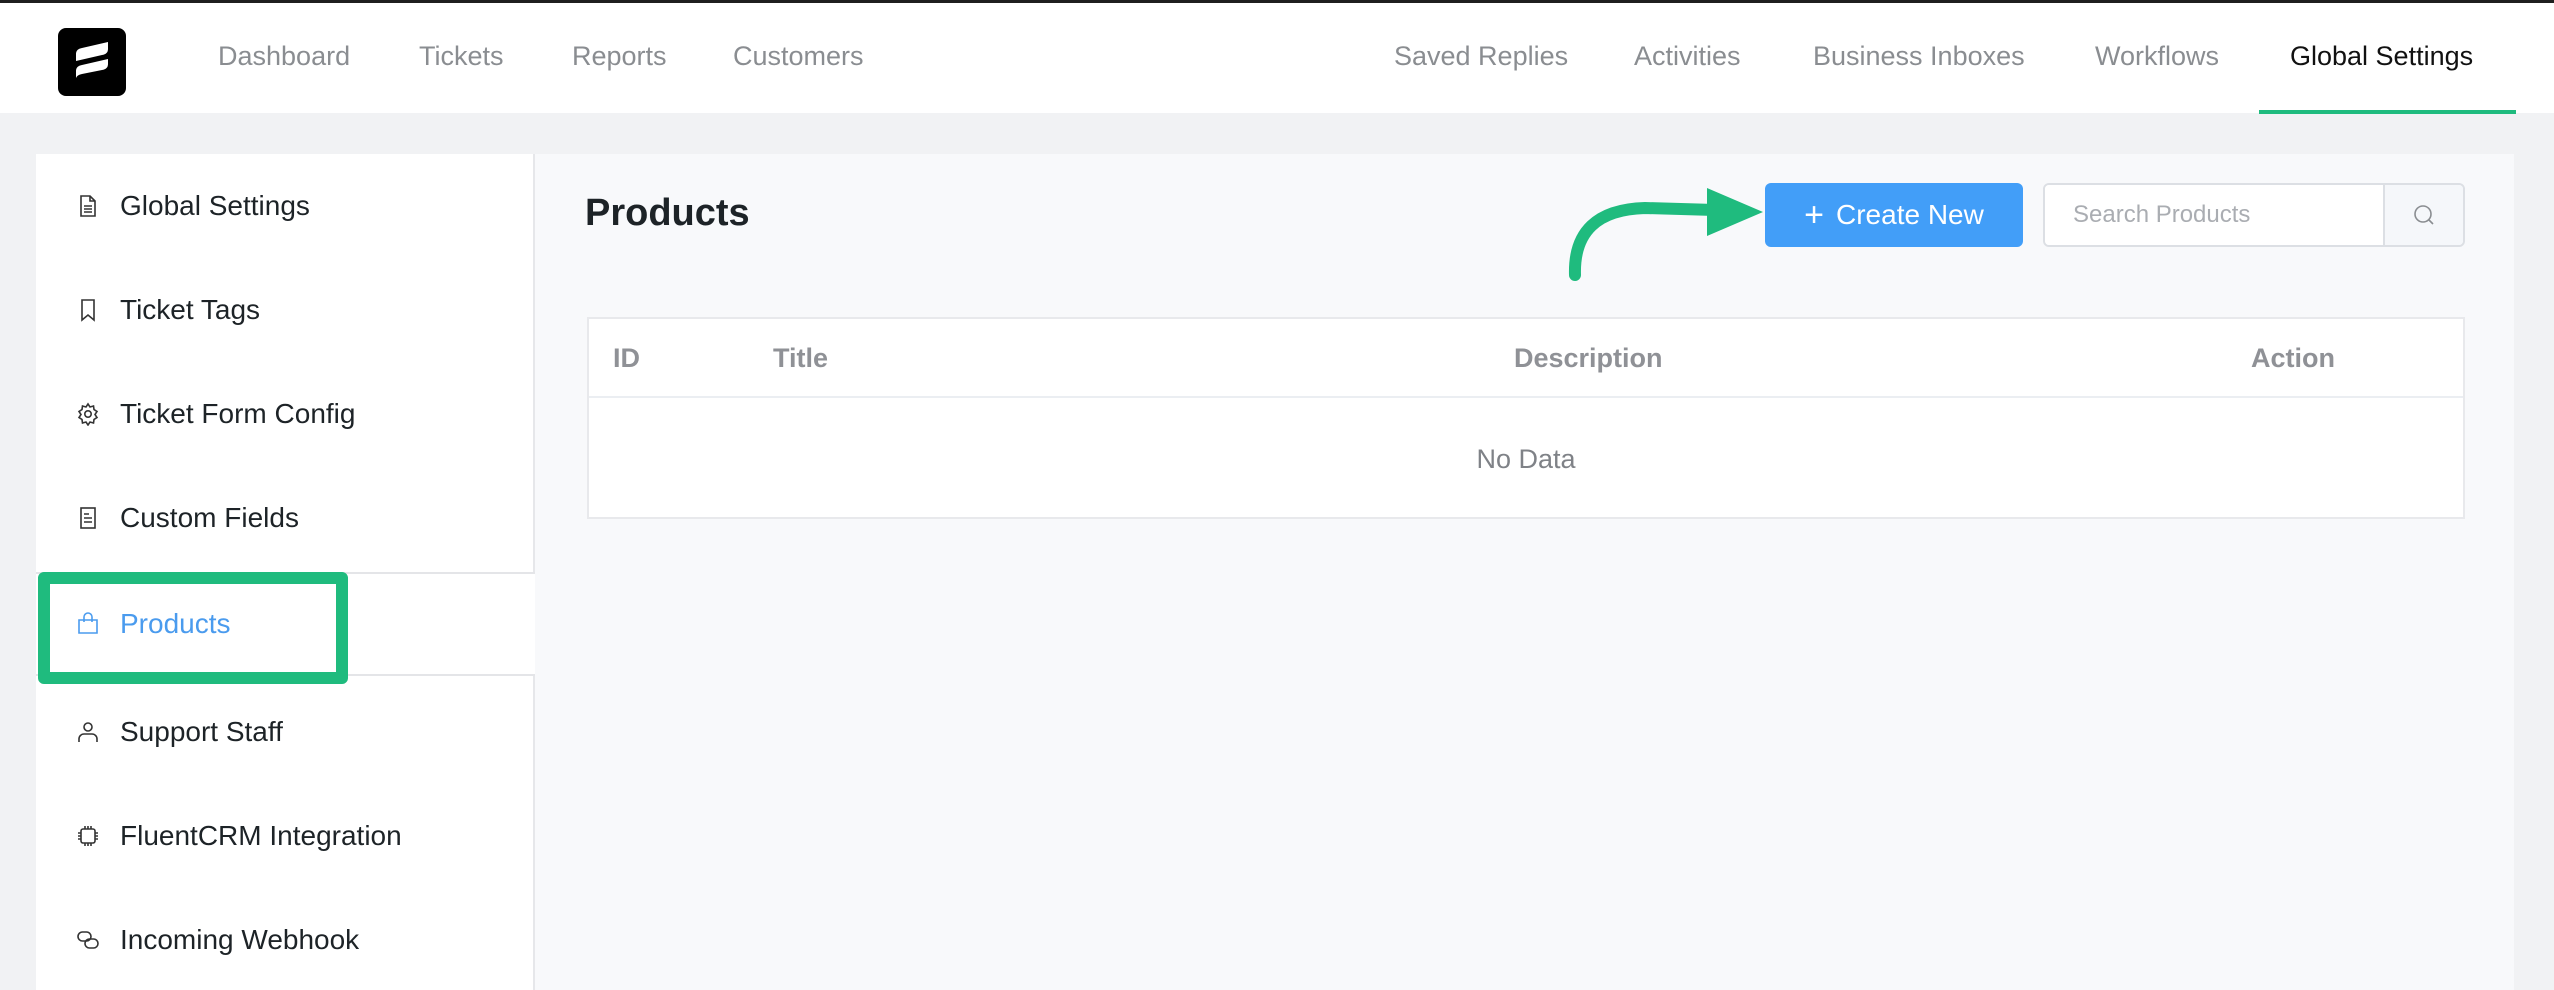 Image resolution: width=2554 pixels, height=990 pixels. What do you see at coordinates (1588, 358) in the screenshot?
I see `column-header-description: Description` at bounding box center [1588, 358].